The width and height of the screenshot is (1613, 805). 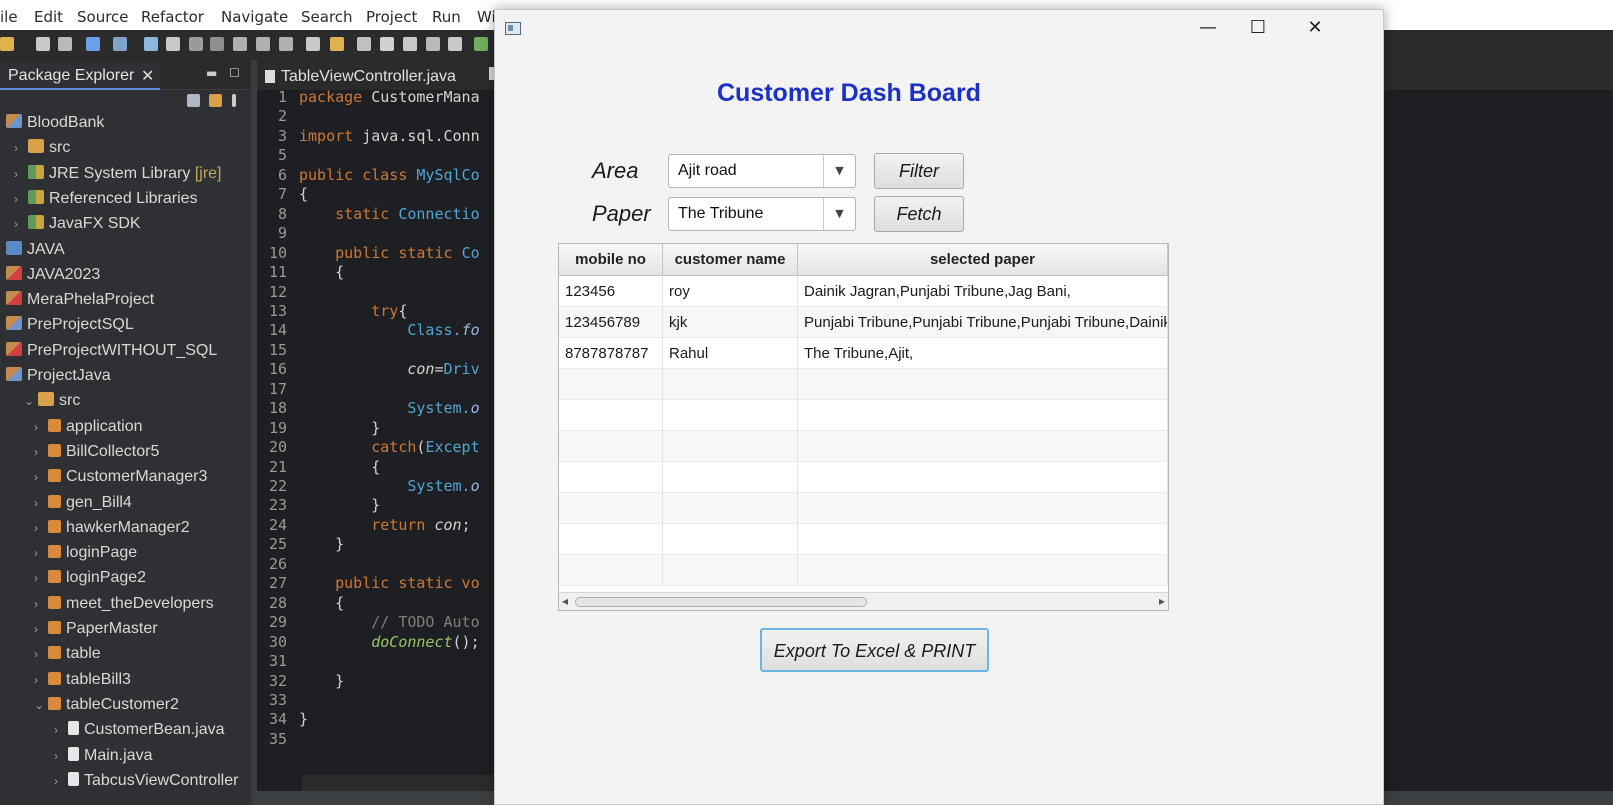 I want to click on table-horizontal-scrollbar: ◂ ▸, so click(x=863, y=601).